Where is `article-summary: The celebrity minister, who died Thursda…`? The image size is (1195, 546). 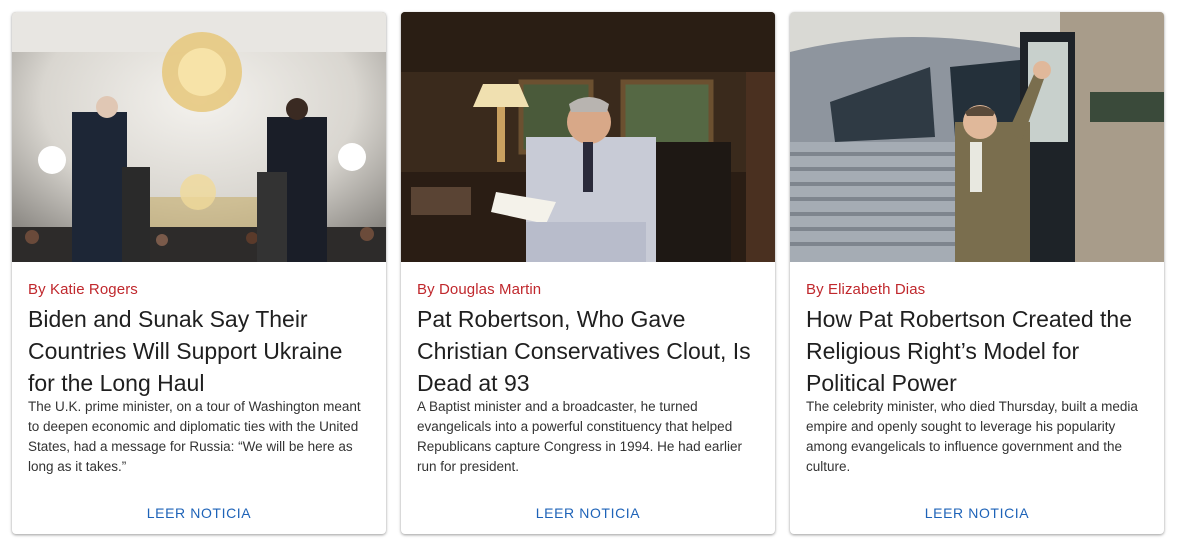
article-summary: The celebrity minister, who died Thursda… is located at coordinates (972, 436).